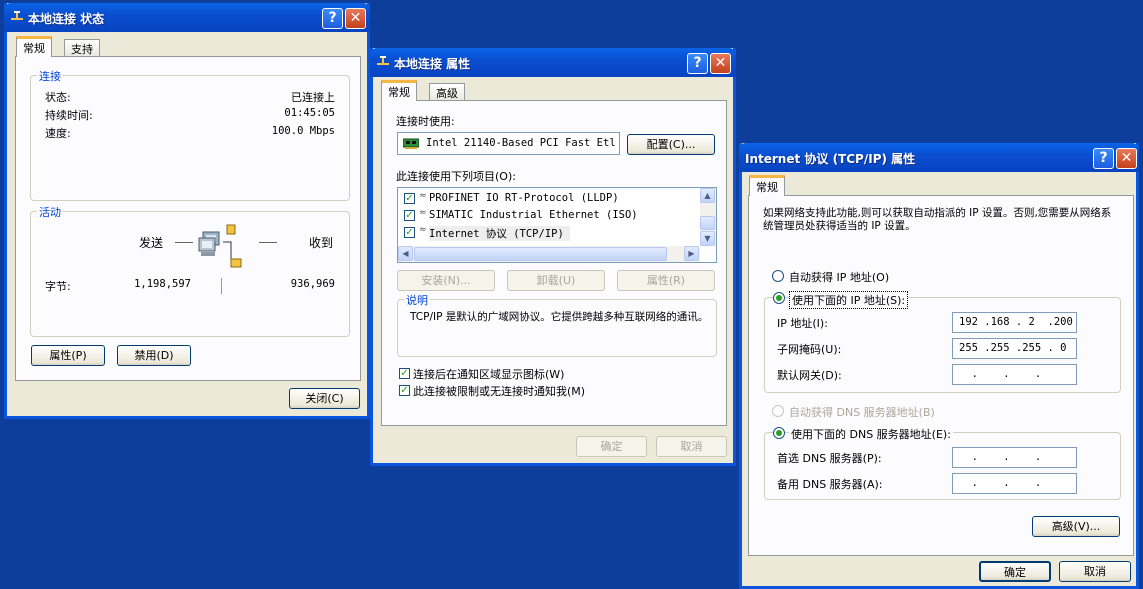  Describe the element at coordinates (309, 113) in the screenshot. I see `duration-value: 01:45:05` at that location.